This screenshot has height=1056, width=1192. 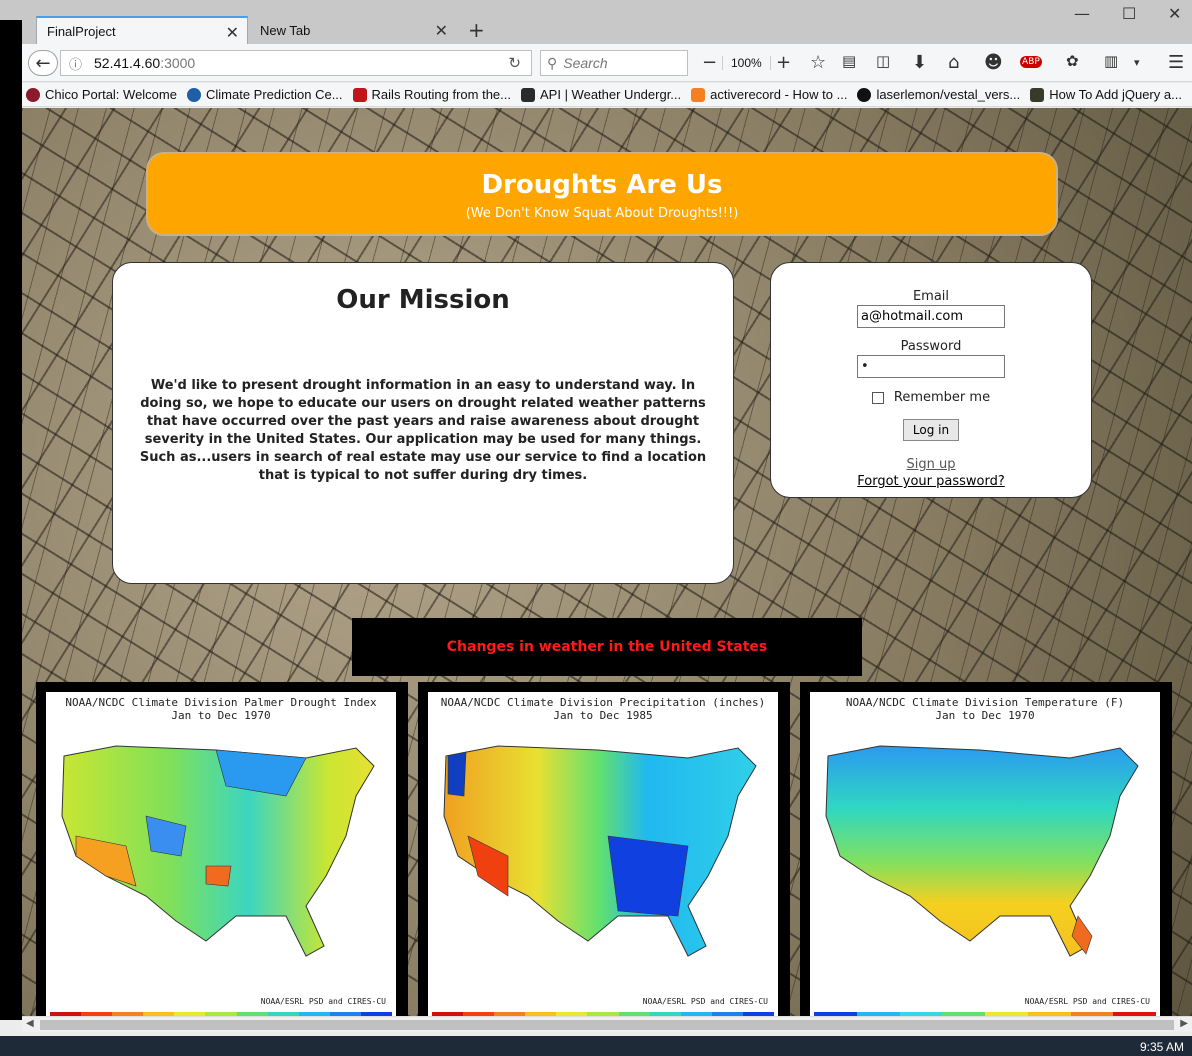 What do you see at coordinates (1176, 62) in the screenshot?
I see `hamburger-menu-icon: ☰` at bounding box center [1176, 62].